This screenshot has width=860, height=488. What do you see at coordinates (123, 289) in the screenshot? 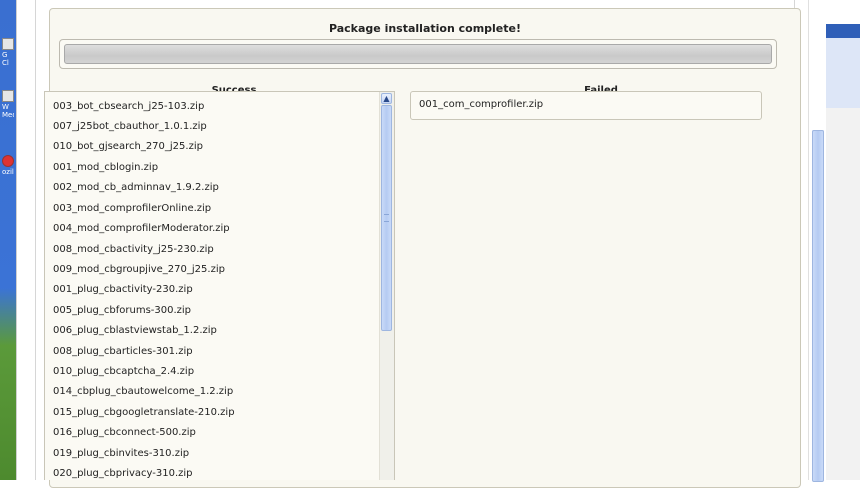
I see `list-item: 001_plug_cbactivity-230.zip` at bounding box center [123, 289].